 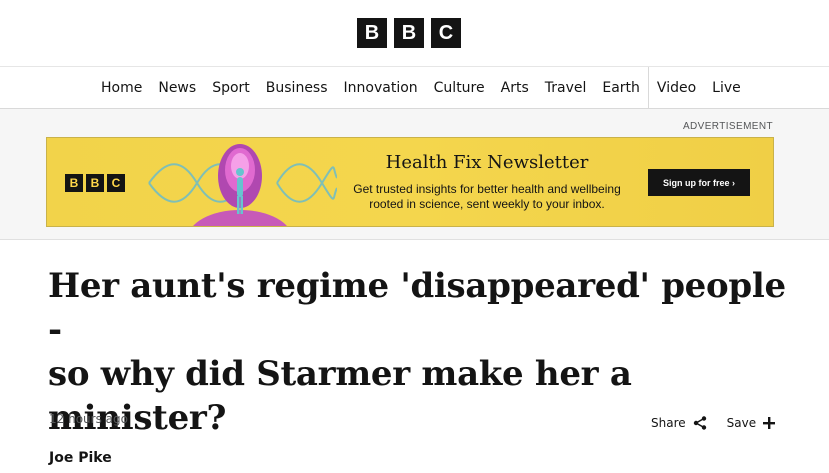 What do you see at coordinates (116, 183) in the screenshot?
I see `ad-logo-letter: C` at bounding box center [116, 183].